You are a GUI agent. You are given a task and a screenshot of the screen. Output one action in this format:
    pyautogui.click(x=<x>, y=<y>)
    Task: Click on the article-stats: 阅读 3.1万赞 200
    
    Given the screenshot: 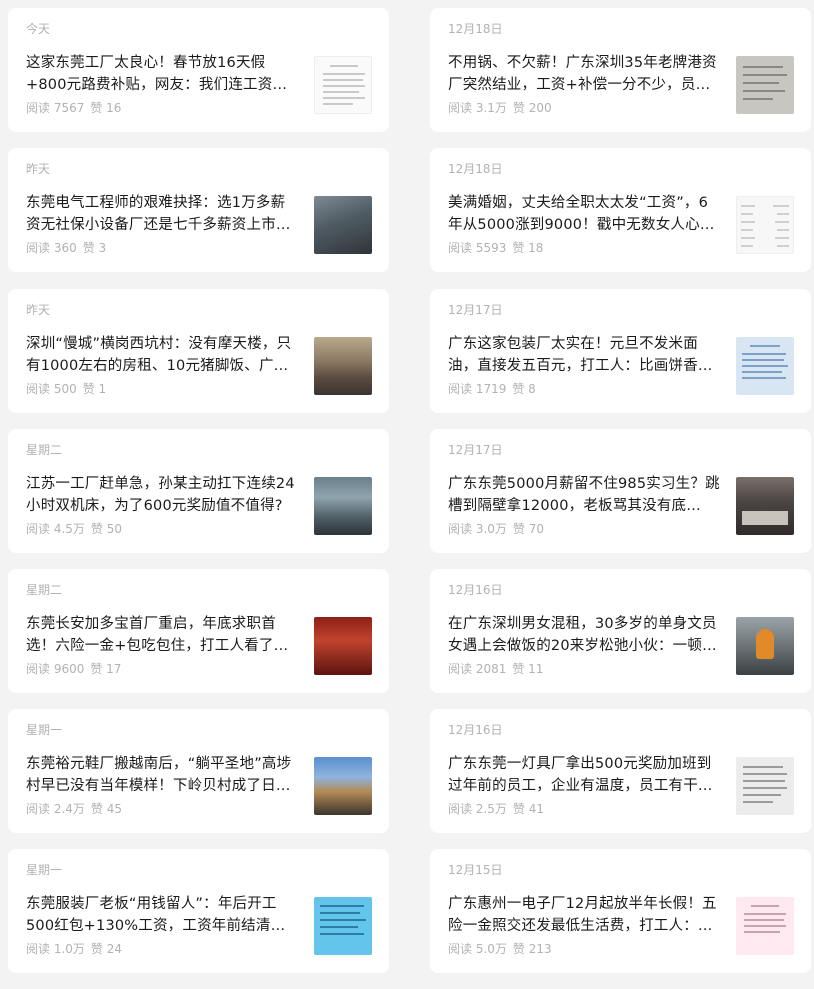 What is the action you would take?
    pyautogui.click(x=503, y=108)
    